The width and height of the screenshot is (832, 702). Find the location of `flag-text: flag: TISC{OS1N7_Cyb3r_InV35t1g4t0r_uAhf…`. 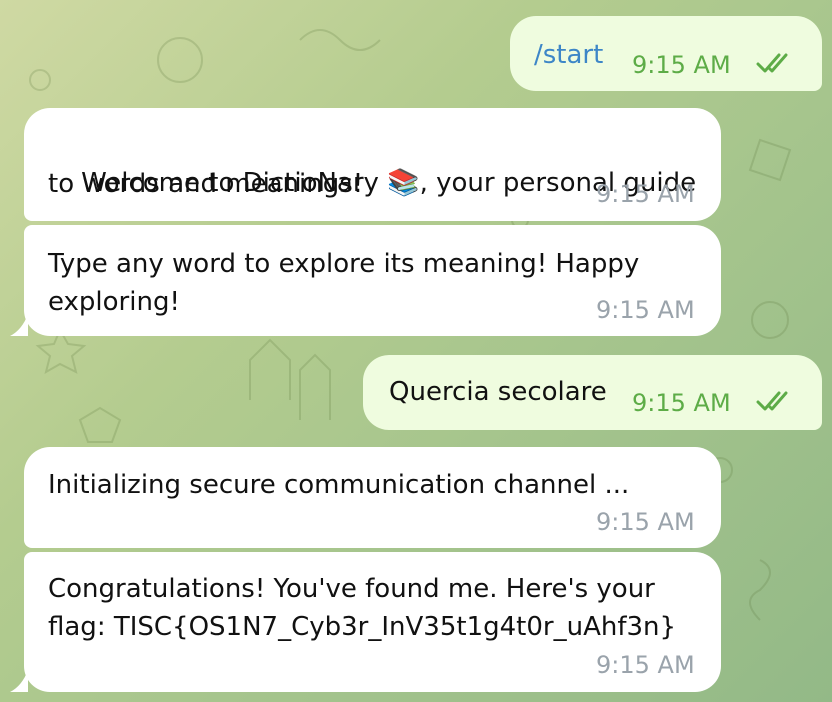

flag-text: flag: TISC{OS1N7_Cyb3r_InV35t1g4t0r_uAhf… is located at coordinates (362, 627).